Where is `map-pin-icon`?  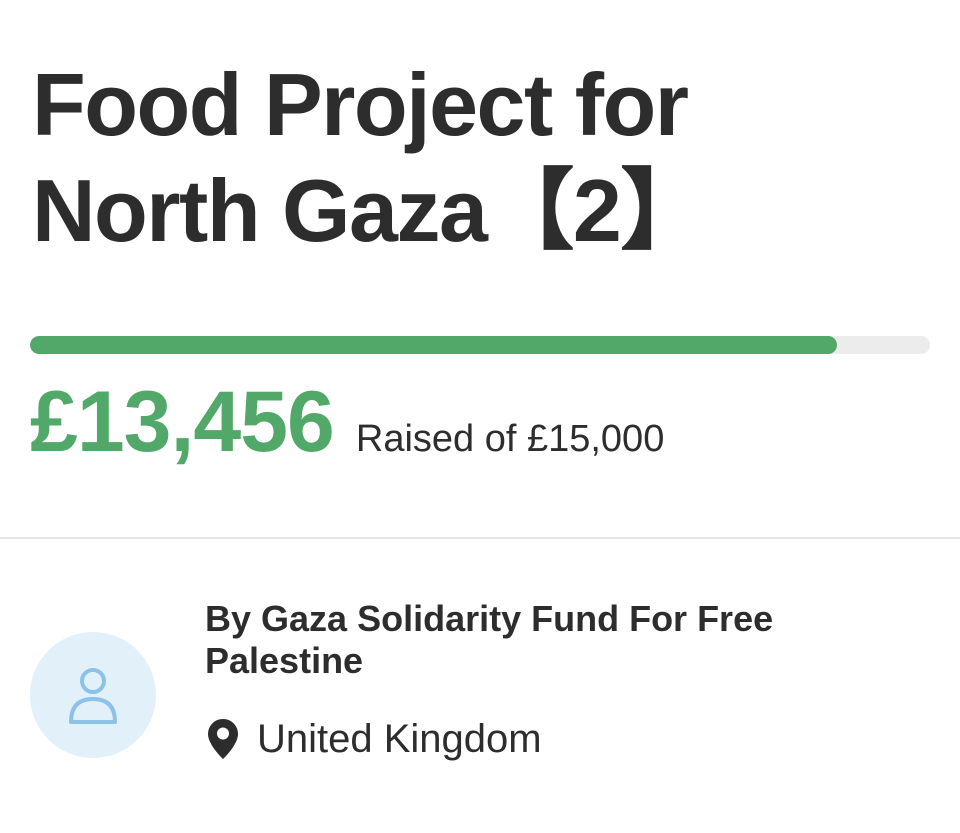
map-pin-icon is located at coordinates (223, 739).